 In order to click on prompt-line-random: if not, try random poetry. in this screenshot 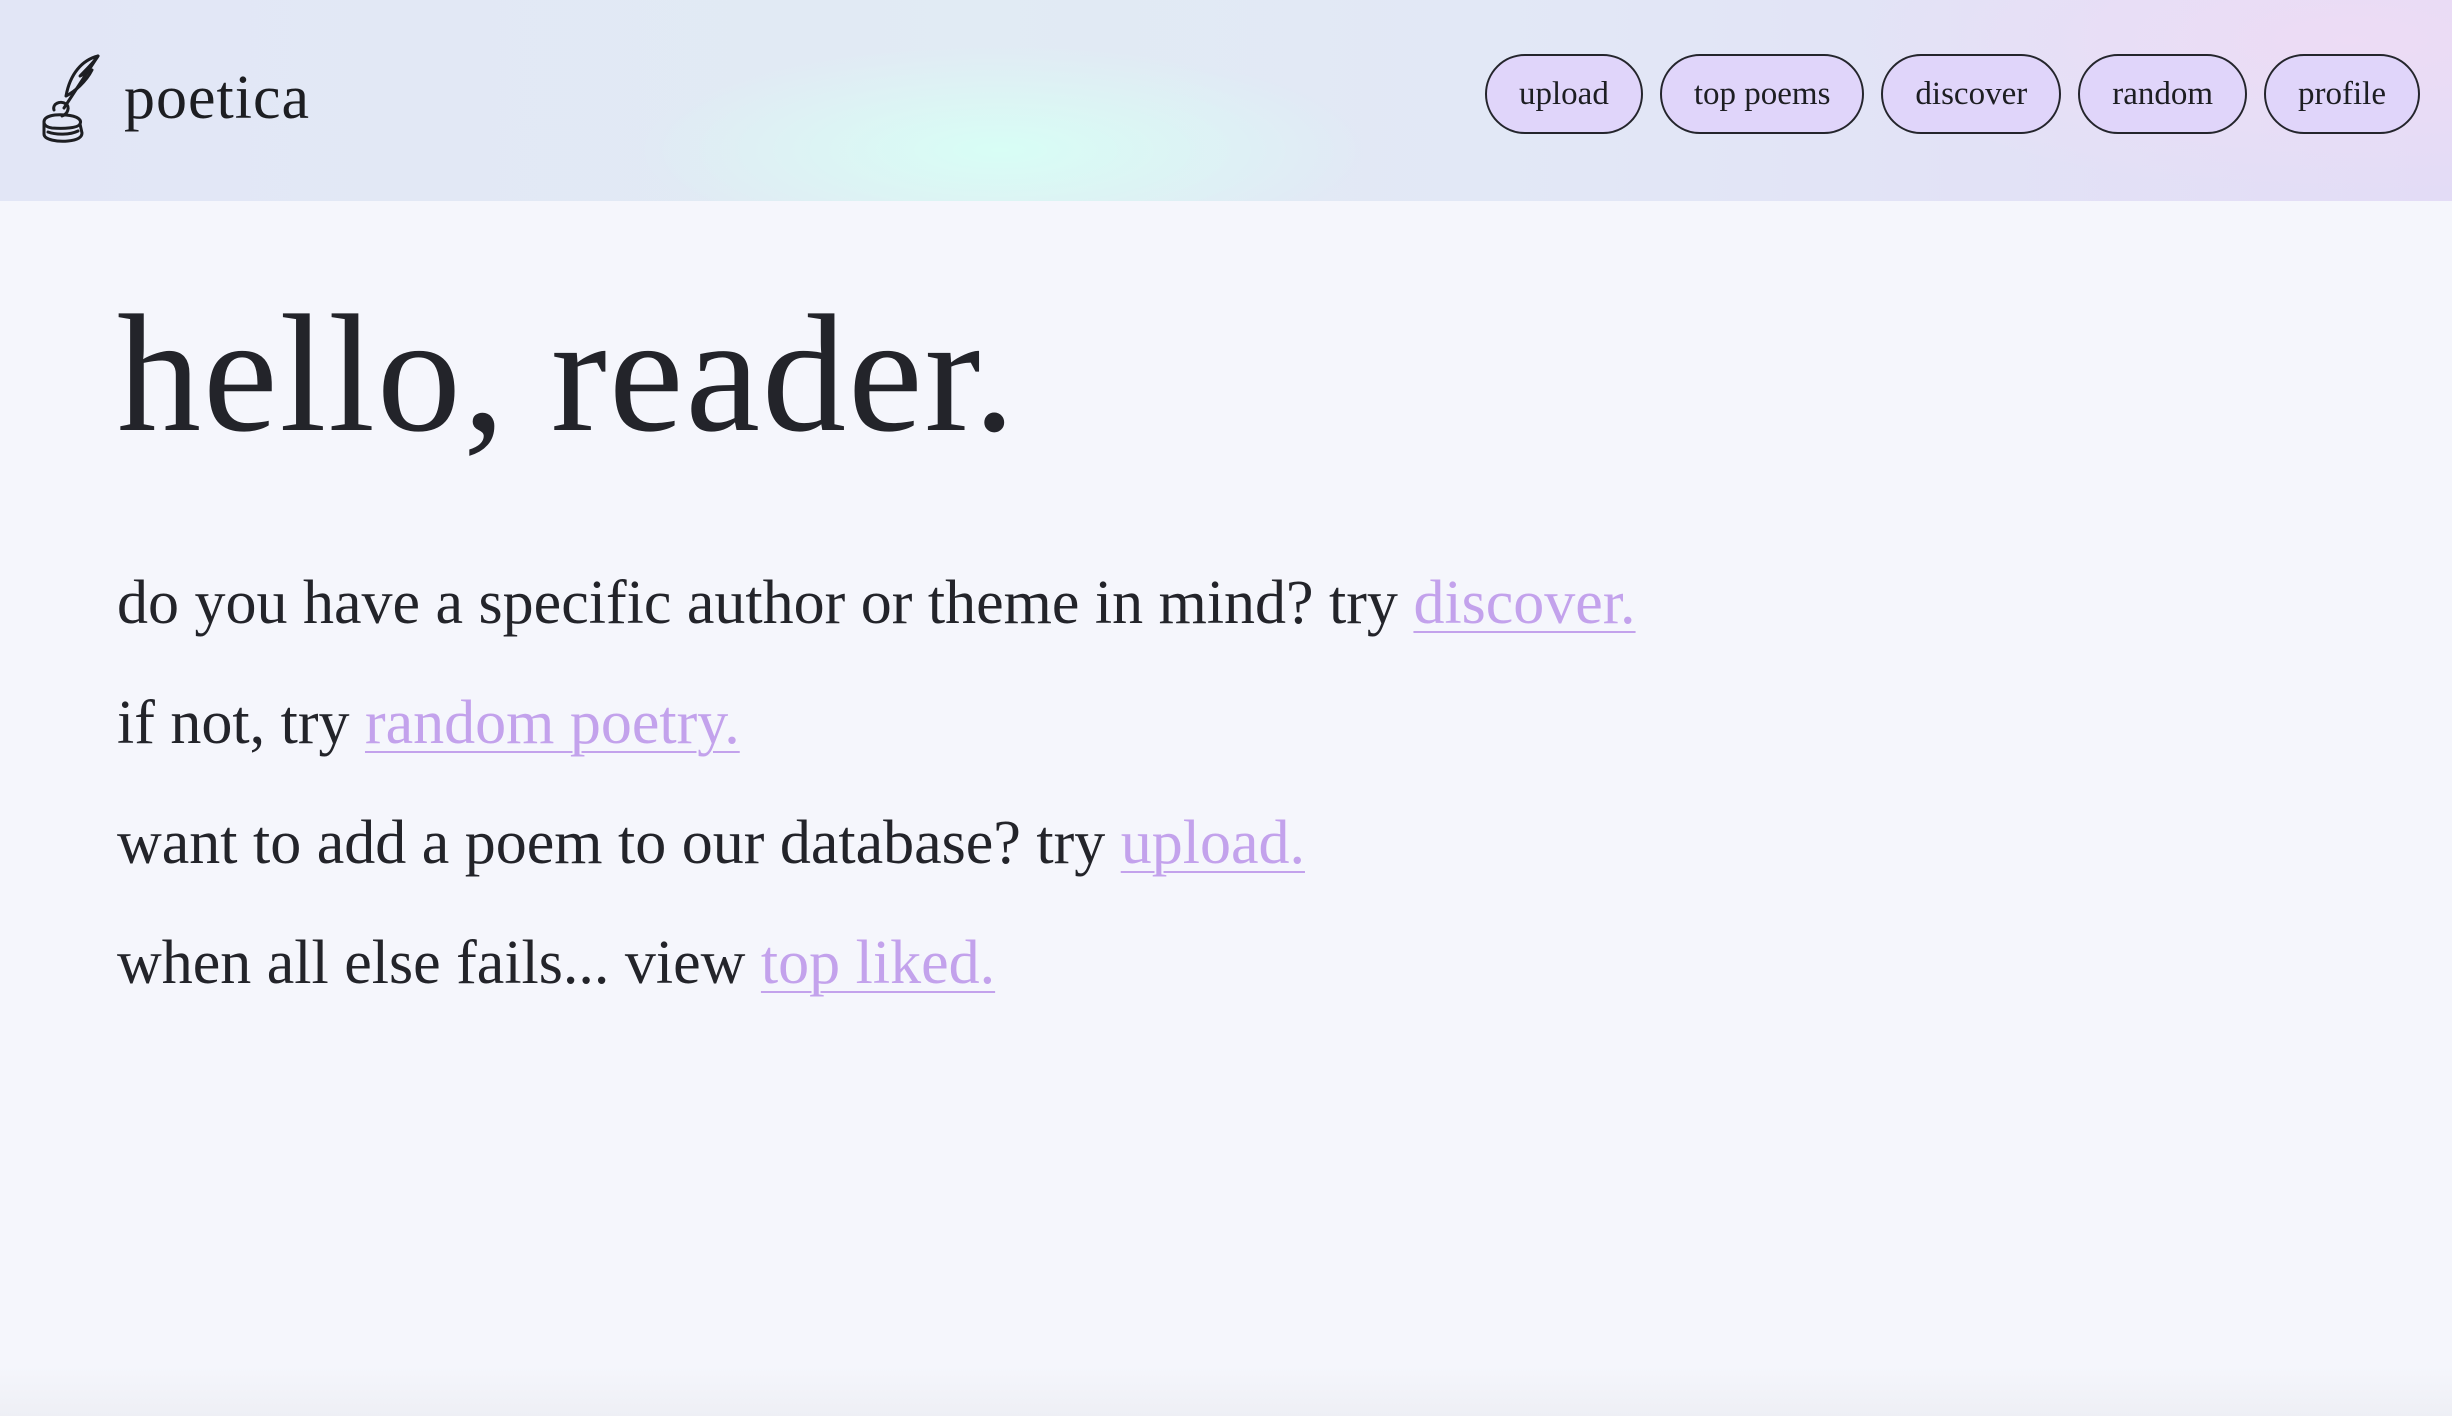, I will do `click(428, 723)`.